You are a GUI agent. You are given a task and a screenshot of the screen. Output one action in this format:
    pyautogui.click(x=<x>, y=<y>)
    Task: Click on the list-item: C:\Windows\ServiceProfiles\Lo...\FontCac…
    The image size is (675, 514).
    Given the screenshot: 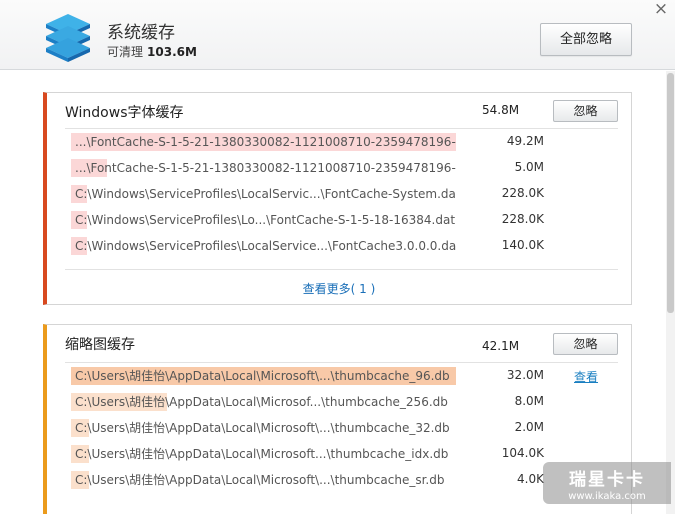 What is the action you would take?
    pyautogui.click(x=341, y=220)
    